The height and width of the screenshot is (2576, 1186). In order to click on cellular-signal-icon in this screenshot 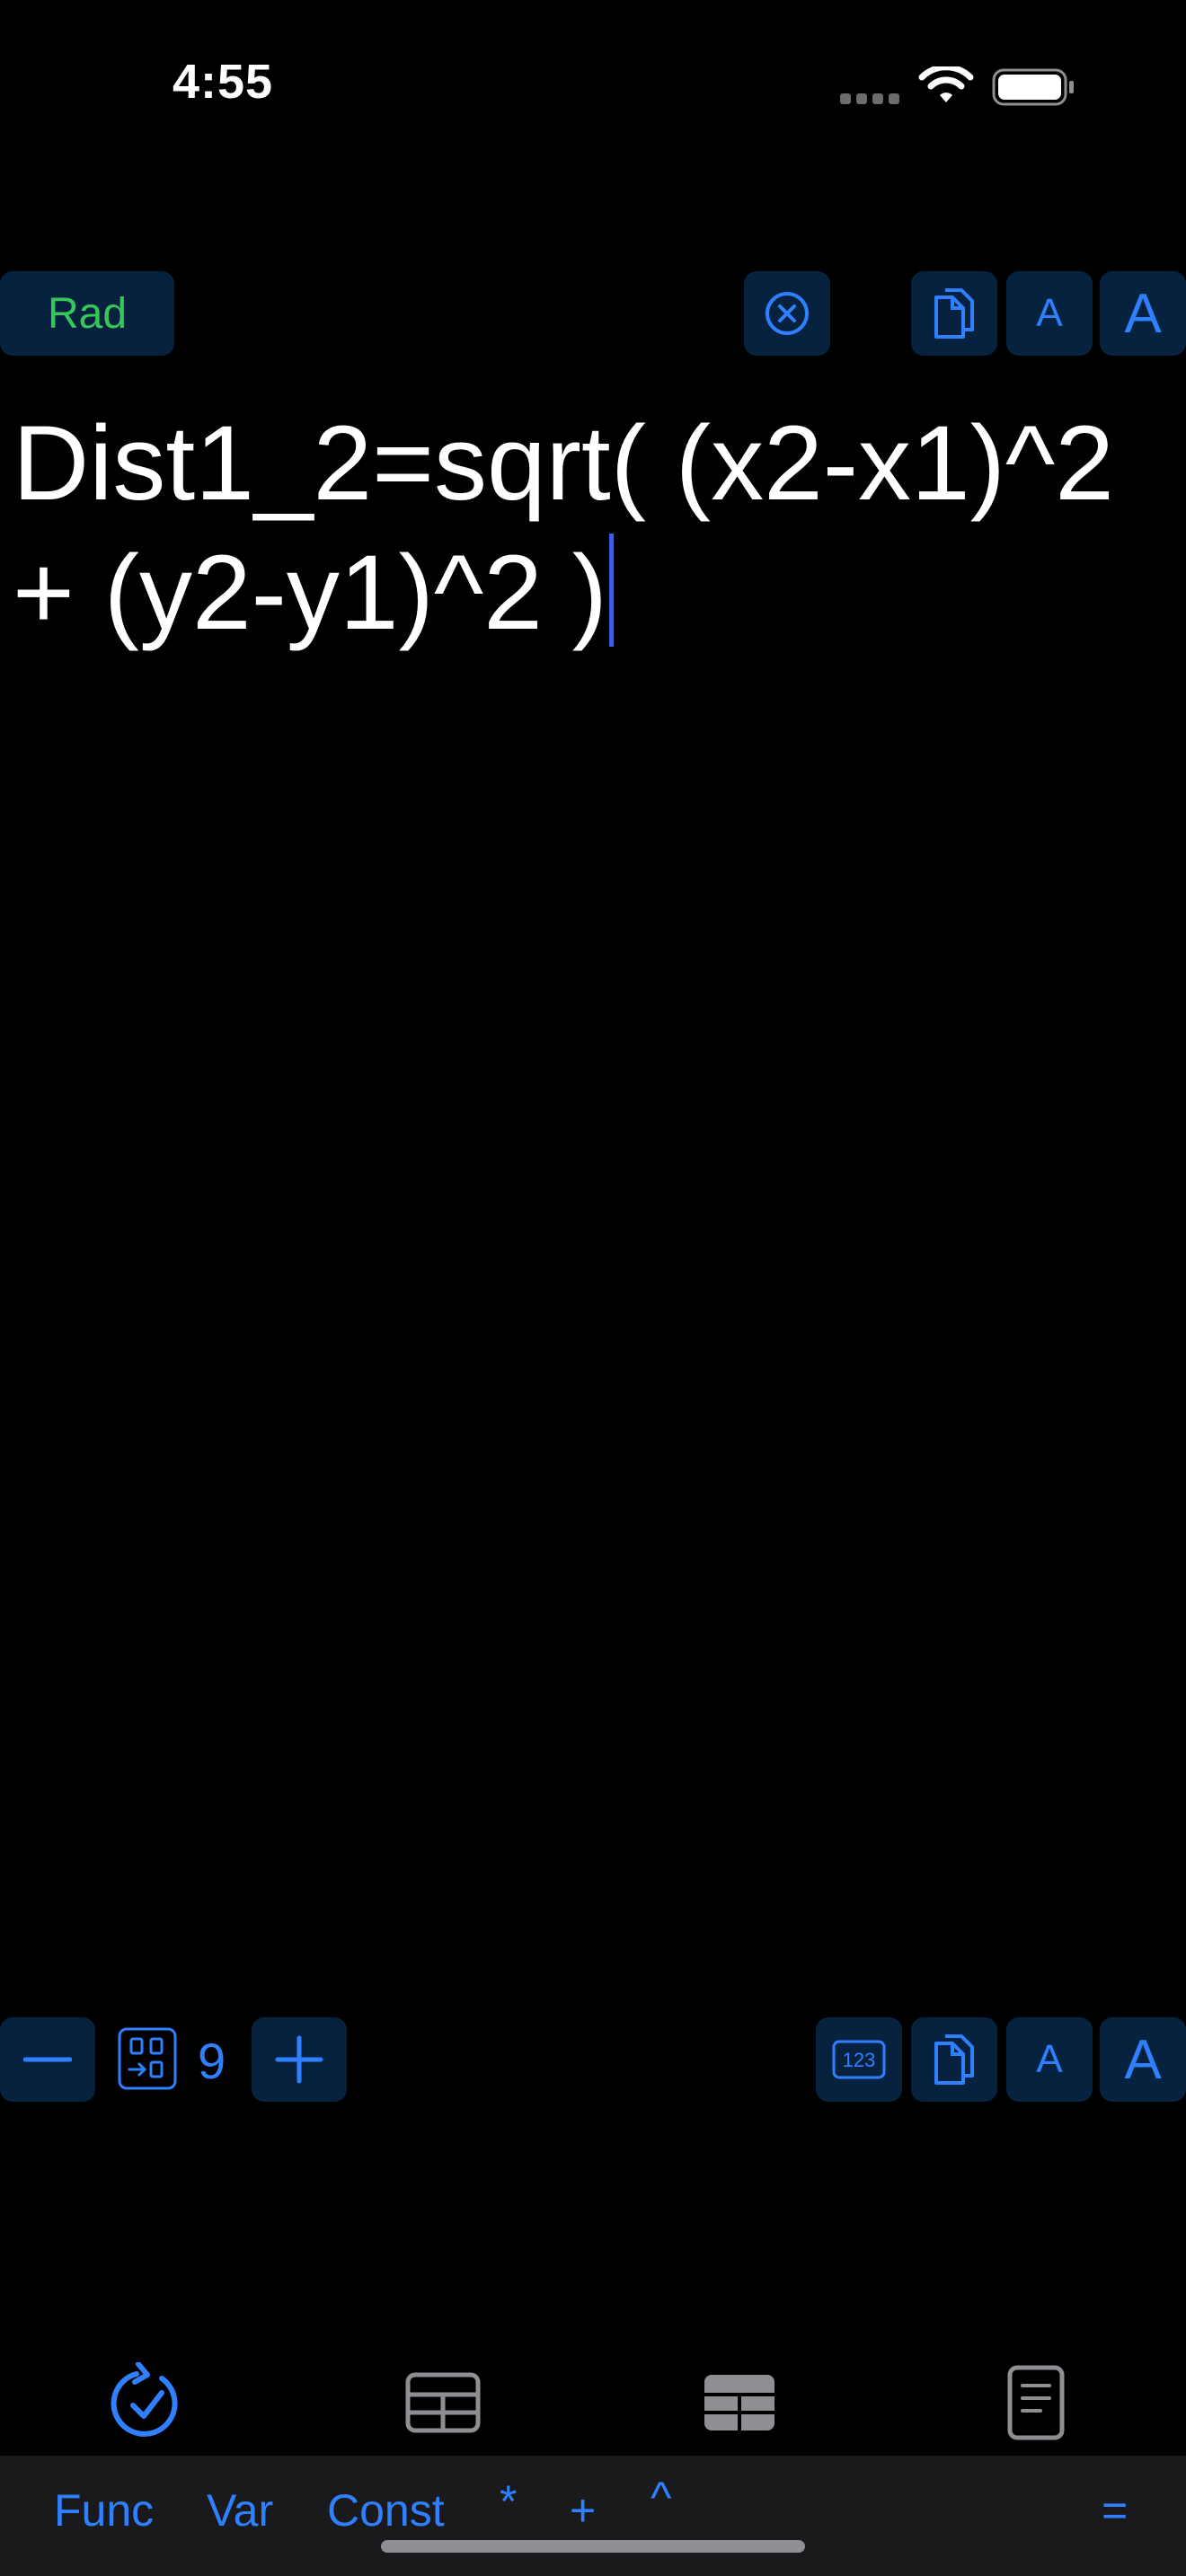, I will do `click(869, 98)`.